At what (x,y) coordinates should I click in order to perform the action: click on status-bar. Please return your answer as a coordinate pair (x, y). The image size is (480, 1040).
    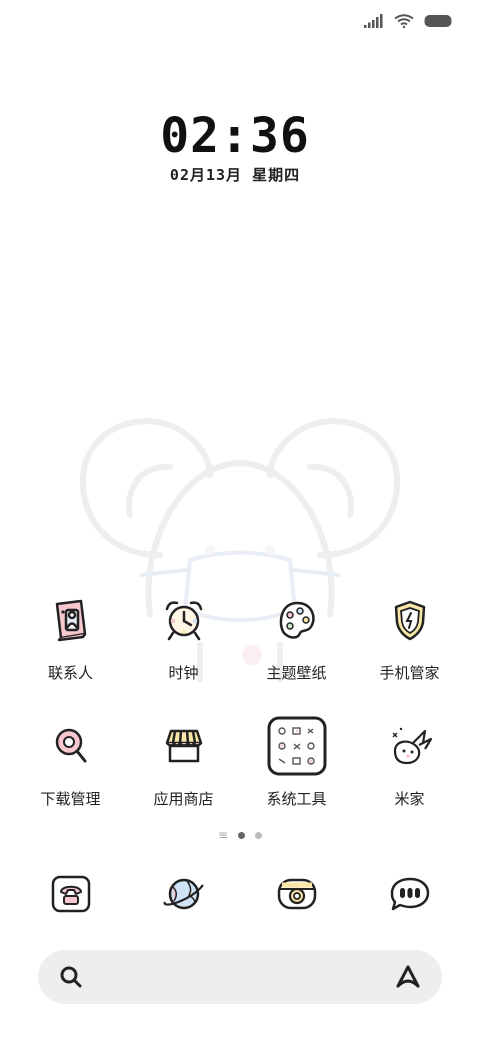
    Looking at the image, I should click on (409, 21).